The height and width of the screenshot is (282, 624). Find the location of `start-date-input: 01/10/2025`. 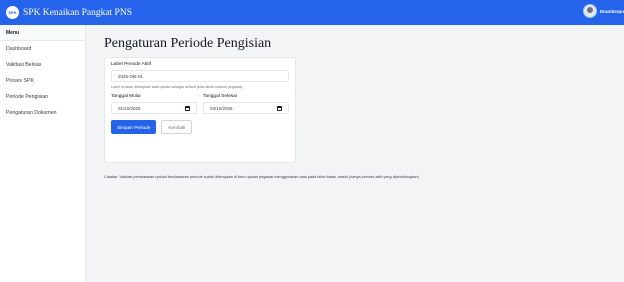

start-date-input: 01/10/2025 is located at coordinates (154, 108).